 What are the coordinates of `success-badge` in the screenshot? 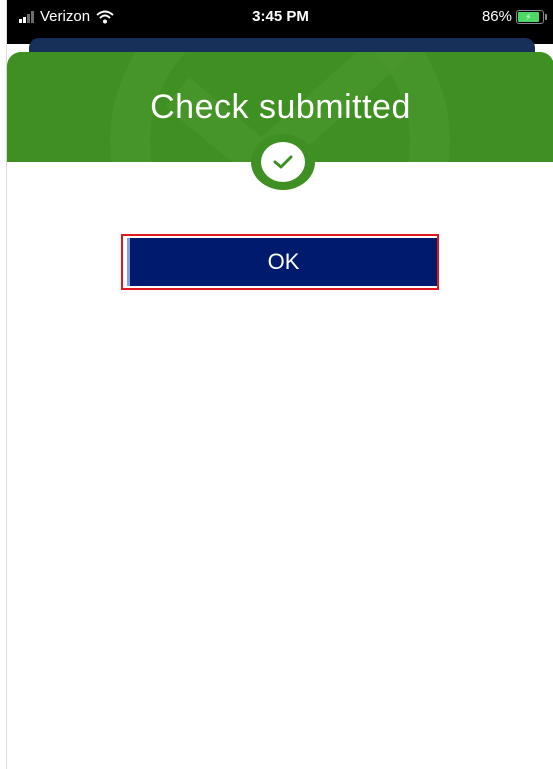 It's located at (283, 162).